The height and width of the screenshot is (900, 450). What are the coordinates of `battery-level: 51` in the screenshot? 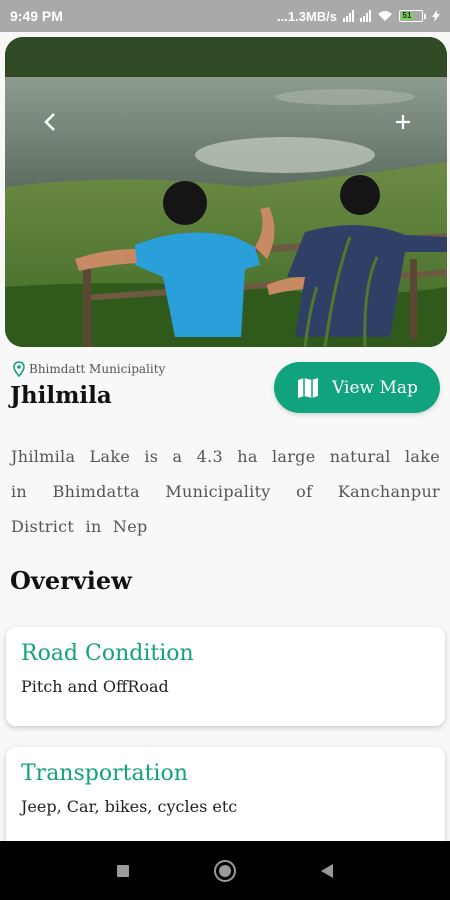 It's located at (407, 15).